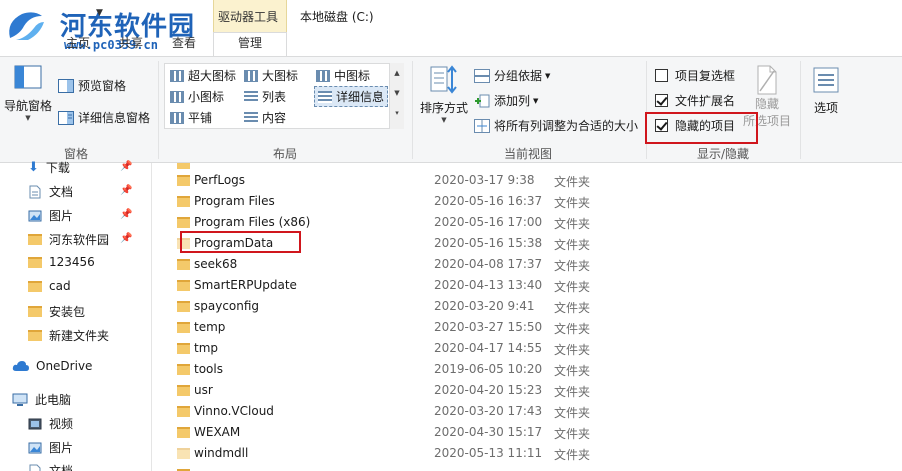 Image resolution: width=902 pixels, height=471 pixels. Describe the element at coordinates (531, 390) in the screenshot. I see `table-row: usr 2020-04-20 15:23 文件夹` at that location.